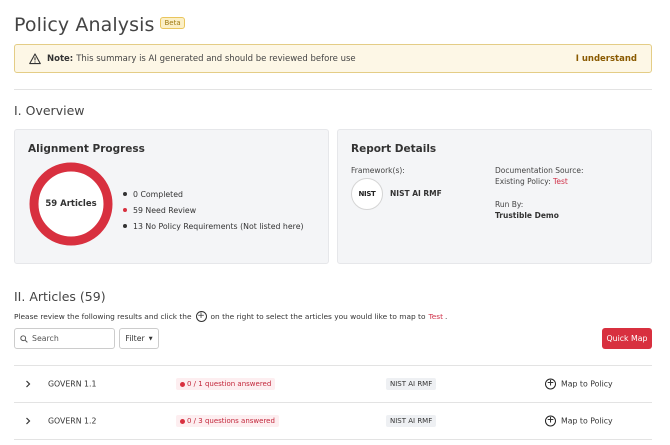  Describe the element at coordinates (135, 338) in the screenshot. I see `filter-label: Filter` at that location.